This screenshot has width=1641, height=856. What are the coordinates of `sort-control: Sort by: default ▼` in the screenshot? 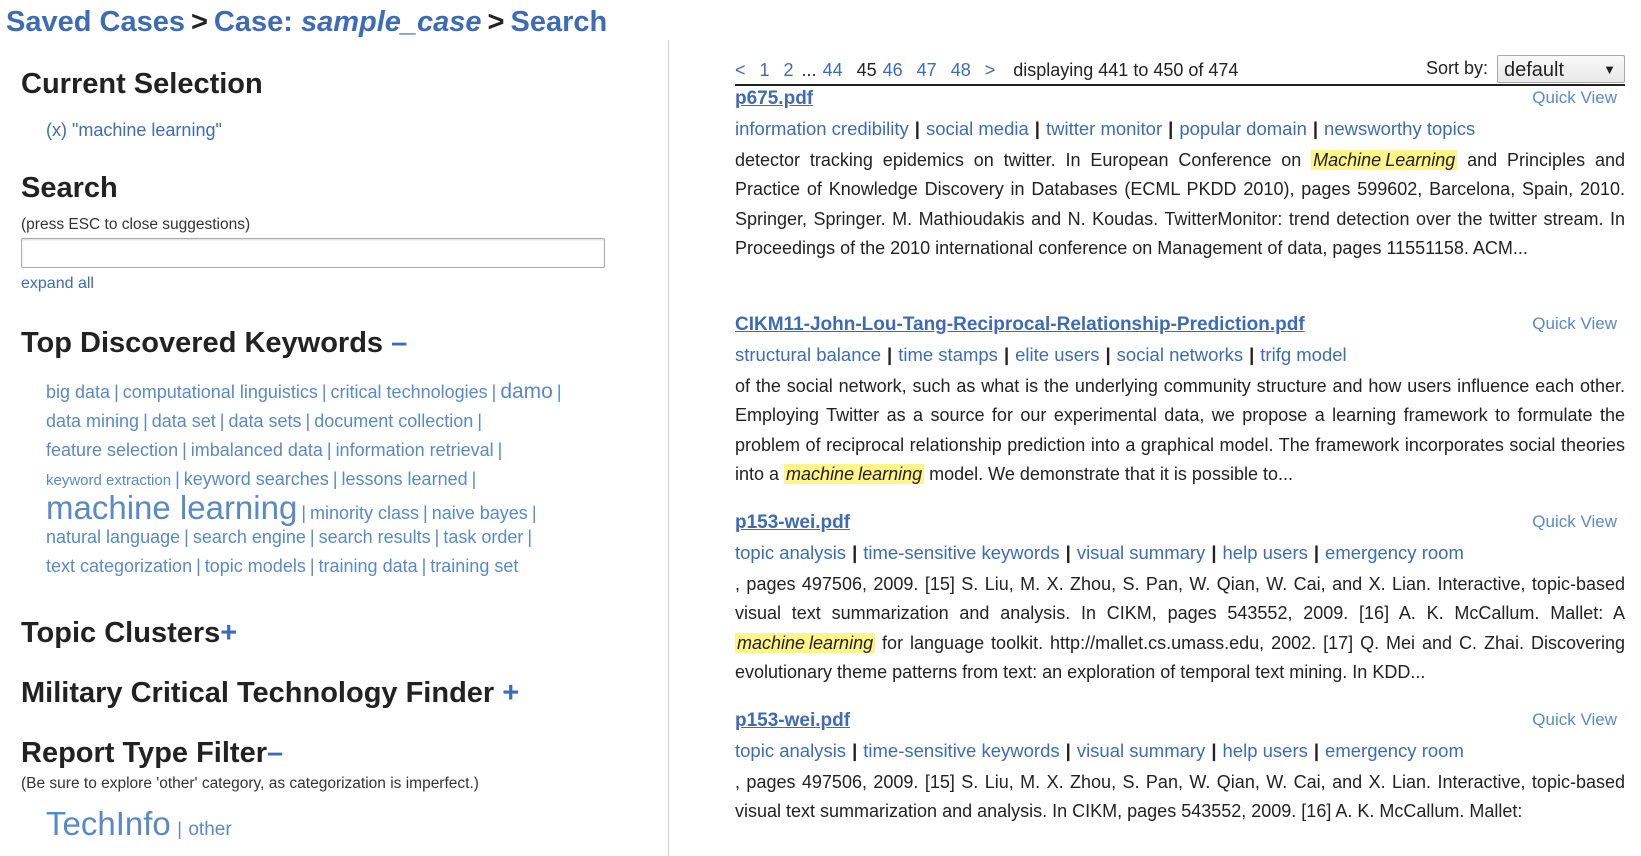 It's located at (1525, 69).